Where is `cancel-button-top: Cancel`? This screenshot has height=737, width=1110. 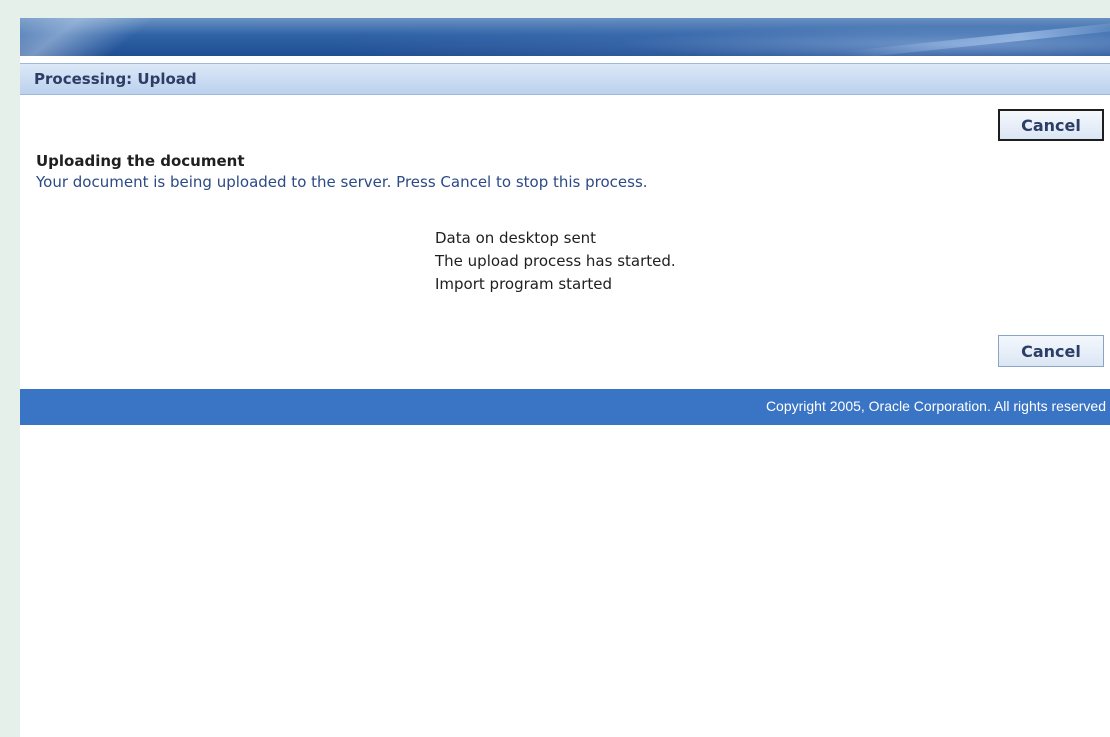
cancel-button-top: Cancel is located at coordinates (1051, 125).